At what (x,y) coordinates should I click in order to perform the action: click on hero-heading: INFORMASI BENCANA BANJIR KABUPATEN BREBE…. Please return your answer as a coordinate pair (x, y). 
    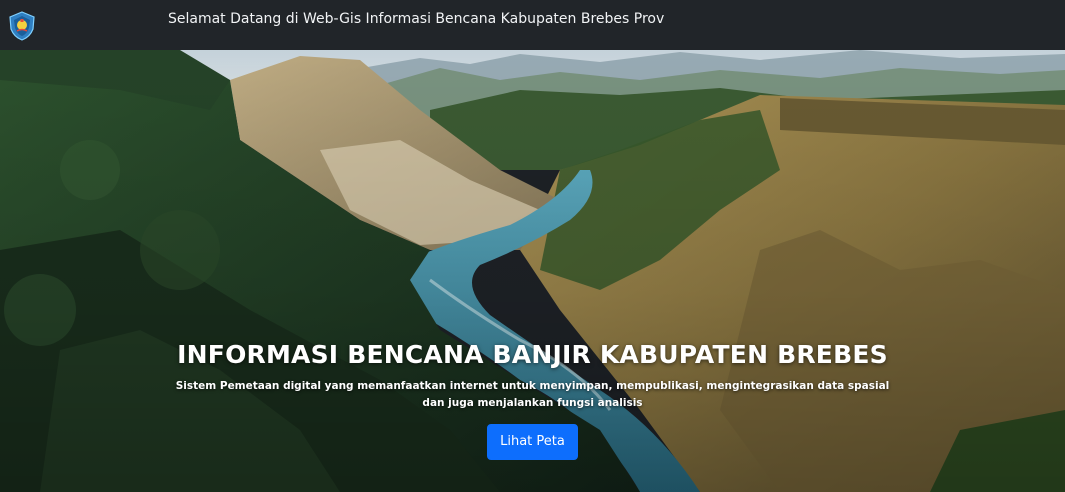
    Looking at the image, I should click on (532, 354).